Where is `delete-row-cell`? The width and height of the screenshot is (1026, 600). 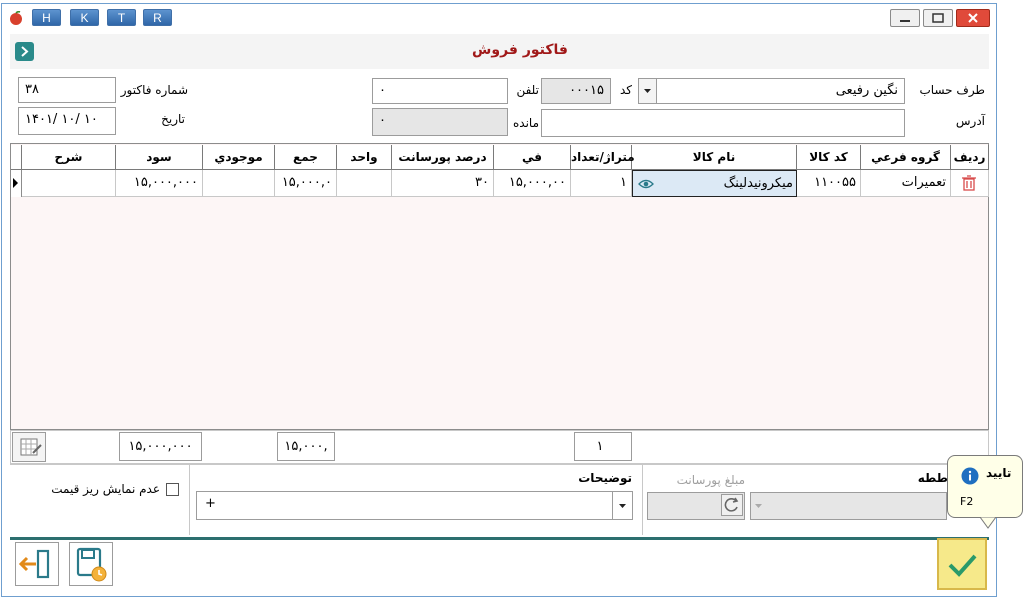 delete-row-cell is located at coordinates (970, 183).